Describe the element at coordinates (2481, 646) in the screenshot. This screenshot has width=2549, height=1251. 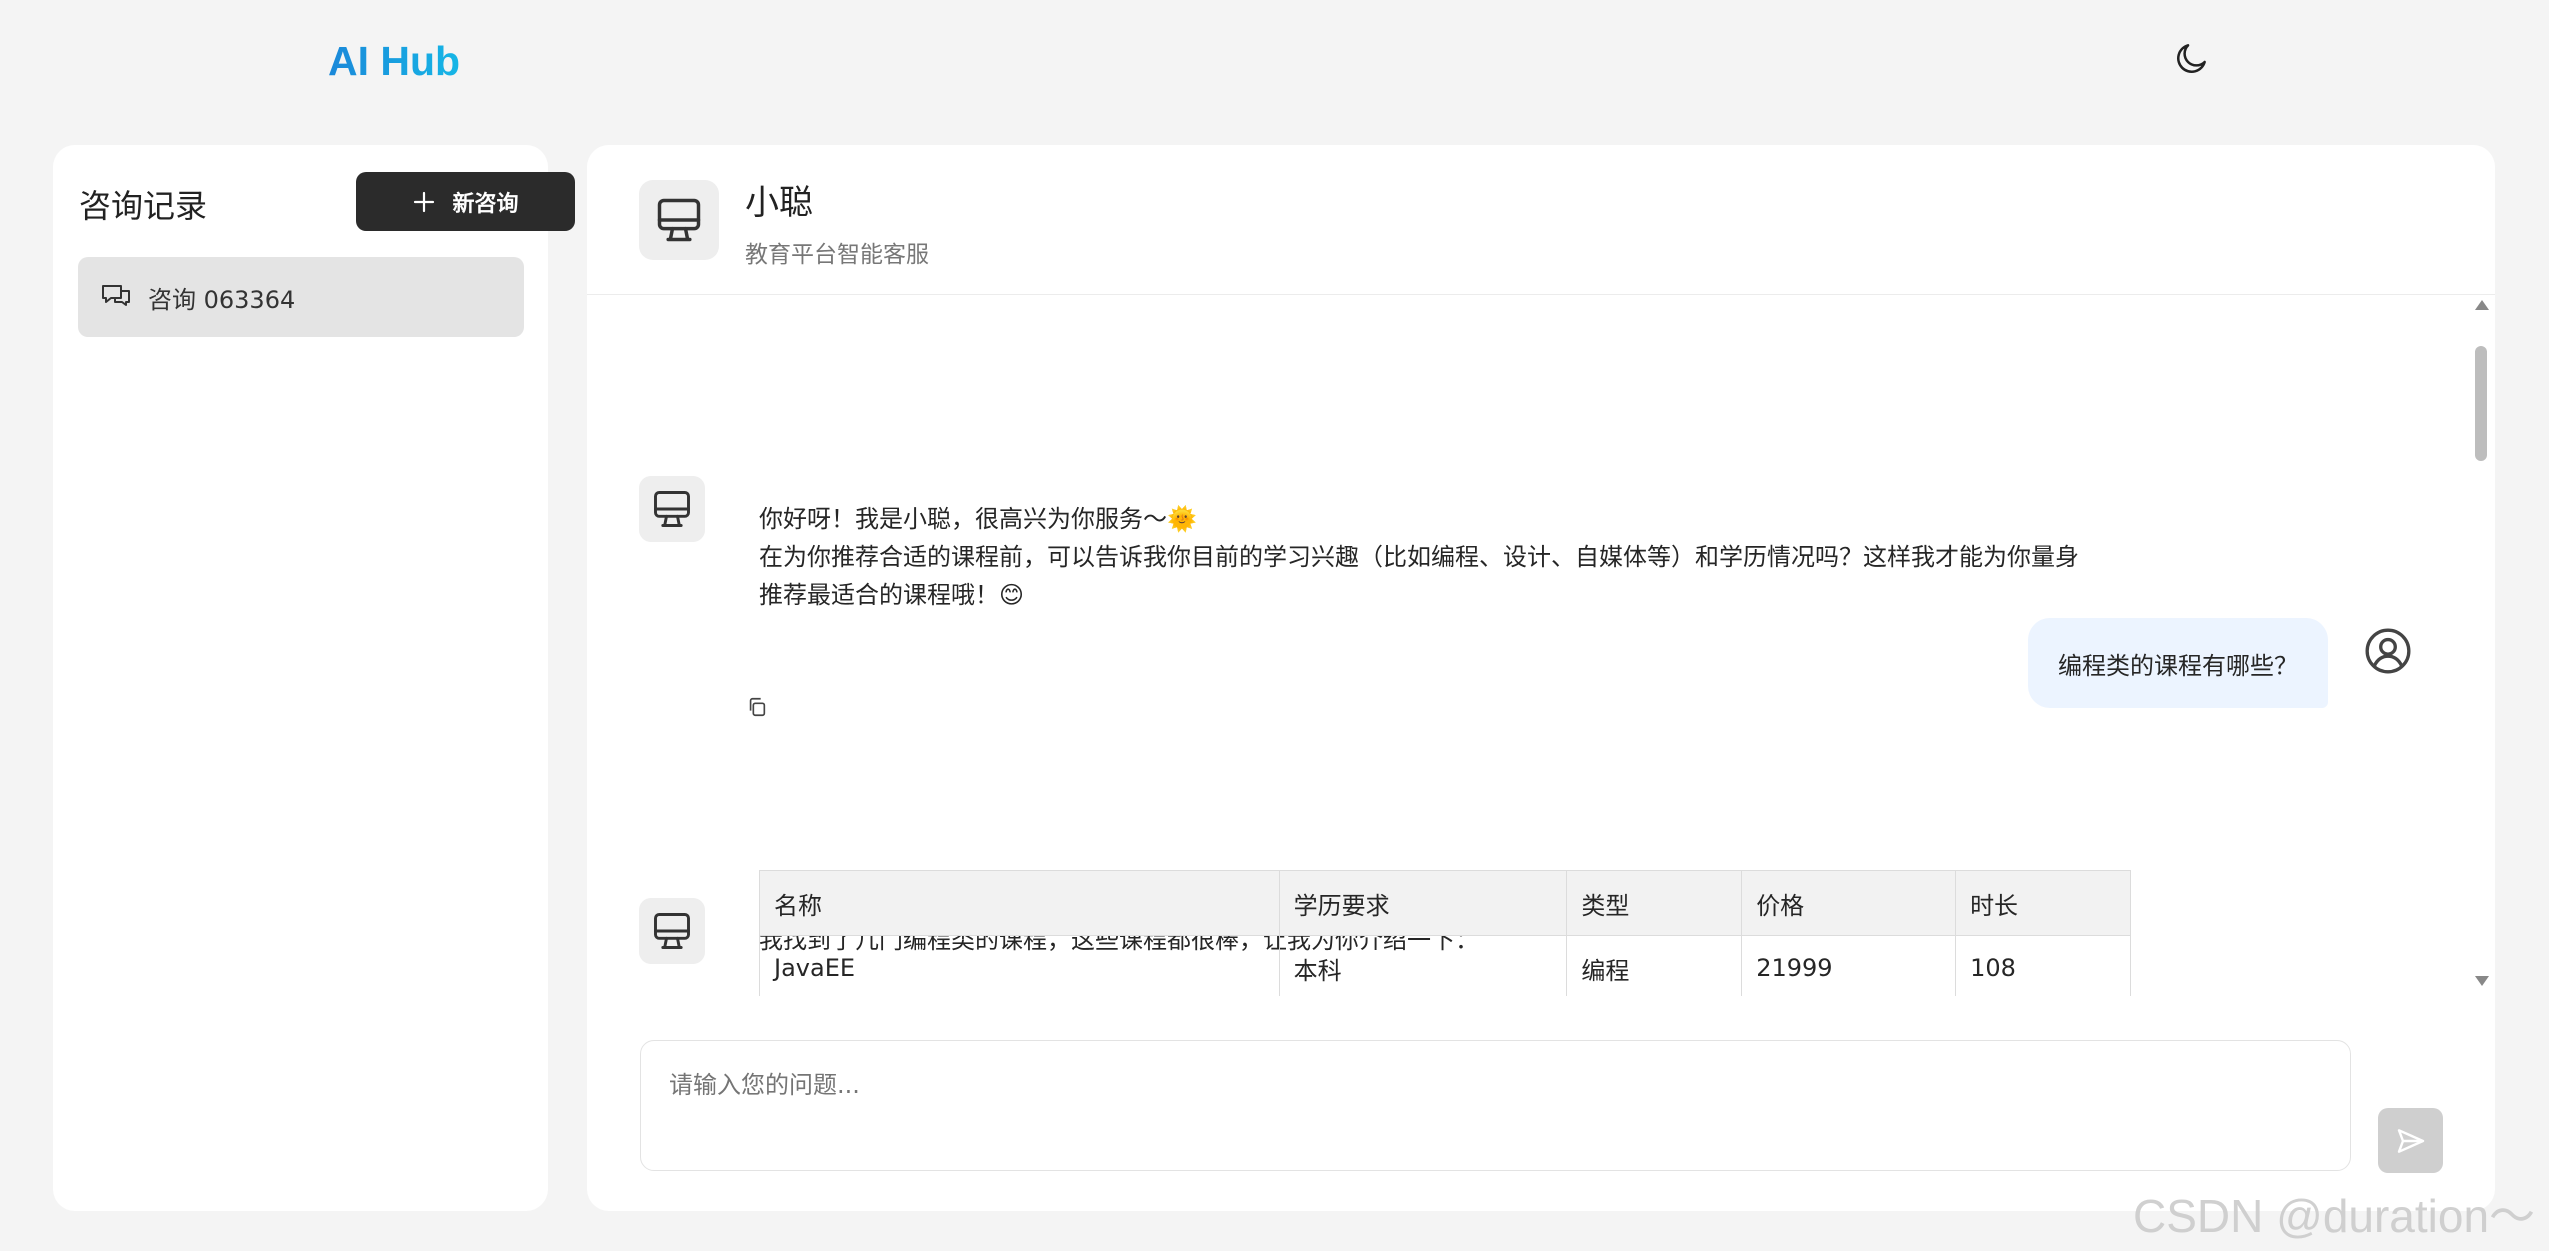
I see `scrollbar` at that location.